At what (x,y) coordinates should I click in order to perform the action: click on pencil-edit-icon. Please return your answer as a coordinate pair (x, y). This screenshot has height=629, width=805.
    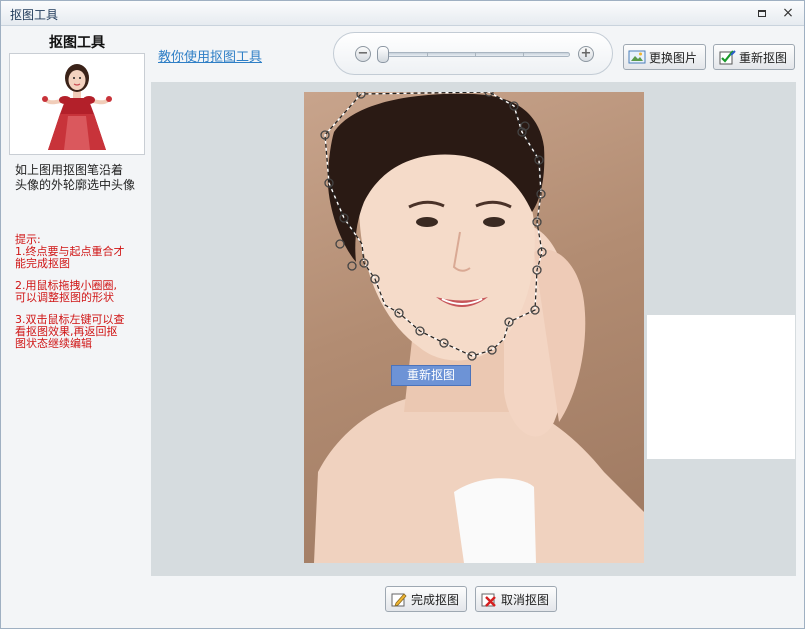
    Looking at the image, I should click on (399, 600).